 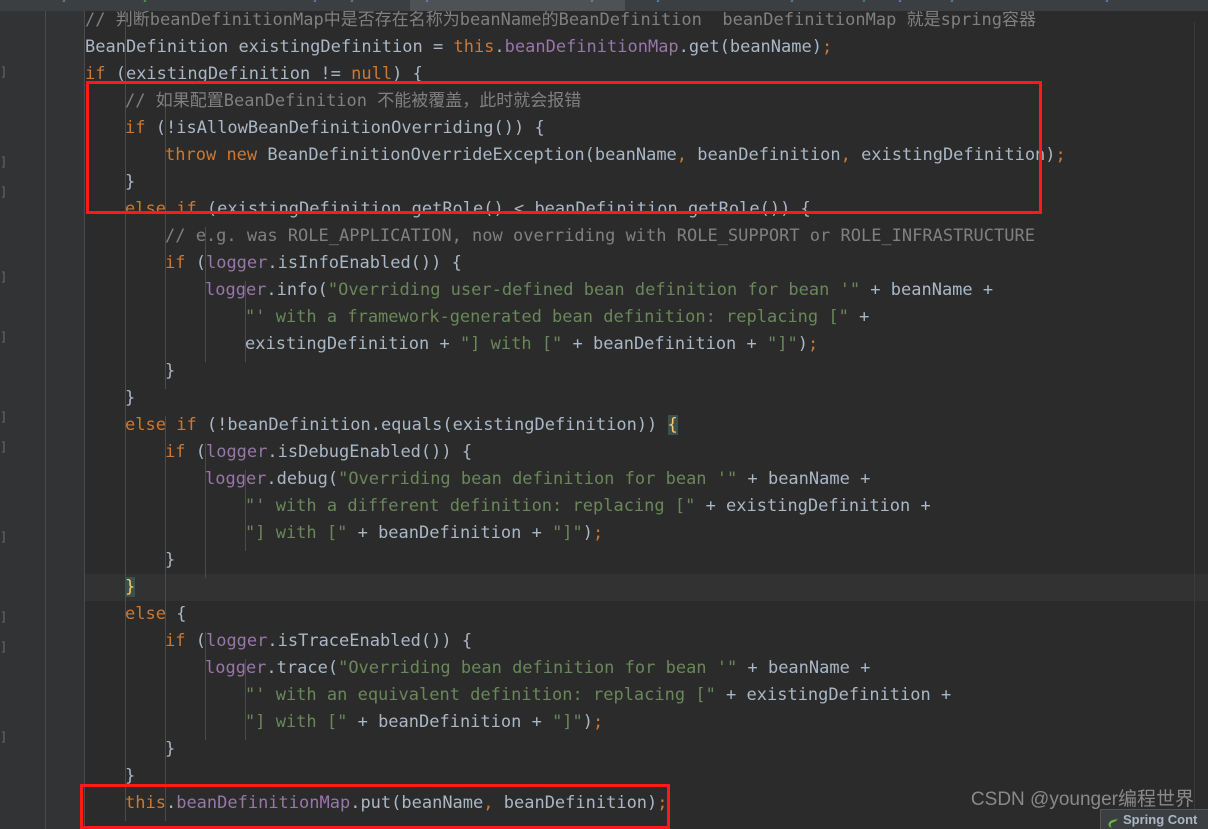 I want to click on code-line: if (logger.isInfoEnabled()) {, so click(x=313, y=263).